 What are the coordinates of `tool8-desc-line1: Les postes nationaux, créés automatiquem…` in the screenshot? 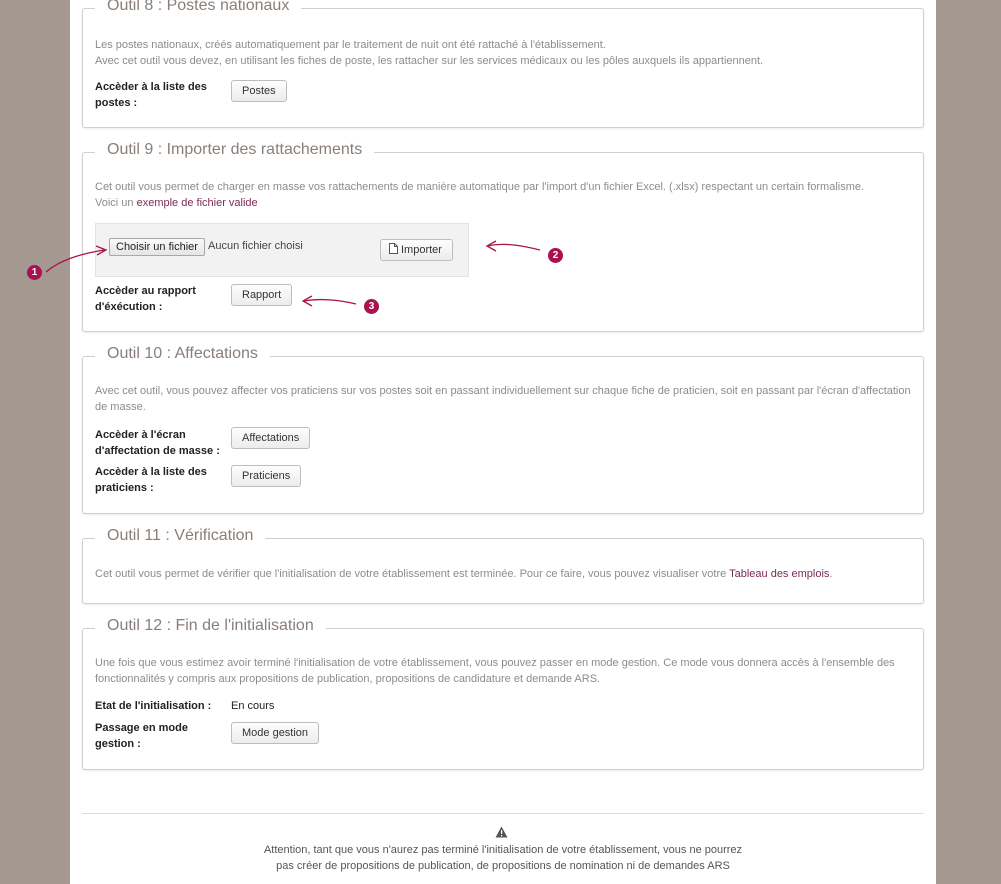 It's located at (350, 45).